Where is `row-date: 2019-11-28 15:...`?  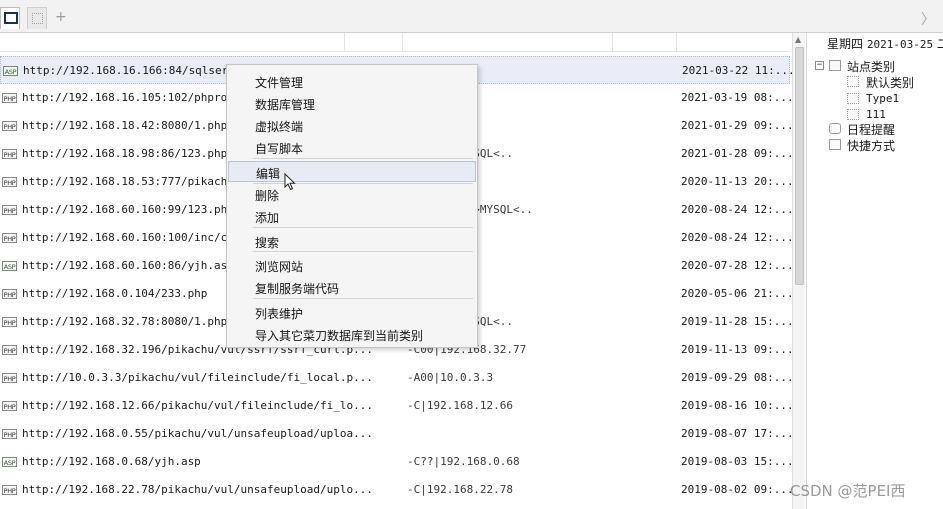
row-date: 2019-11-28 15:... is located at coordinates (737, 321).